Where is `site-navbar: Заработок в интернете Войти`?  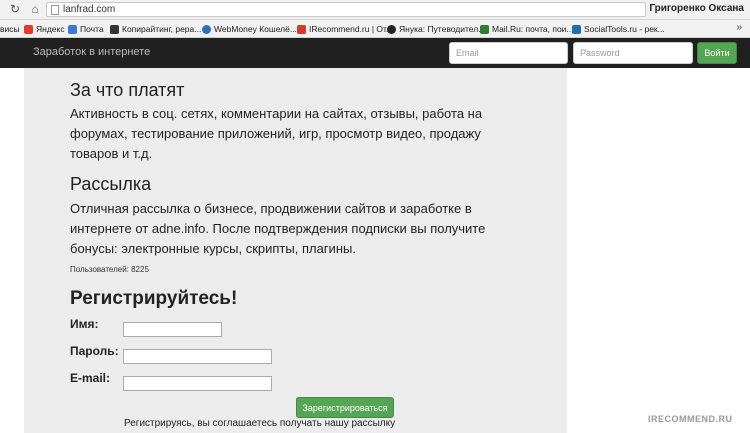 site-navbar: Заработок в интернете Войти is located at coordinates (375, 53).